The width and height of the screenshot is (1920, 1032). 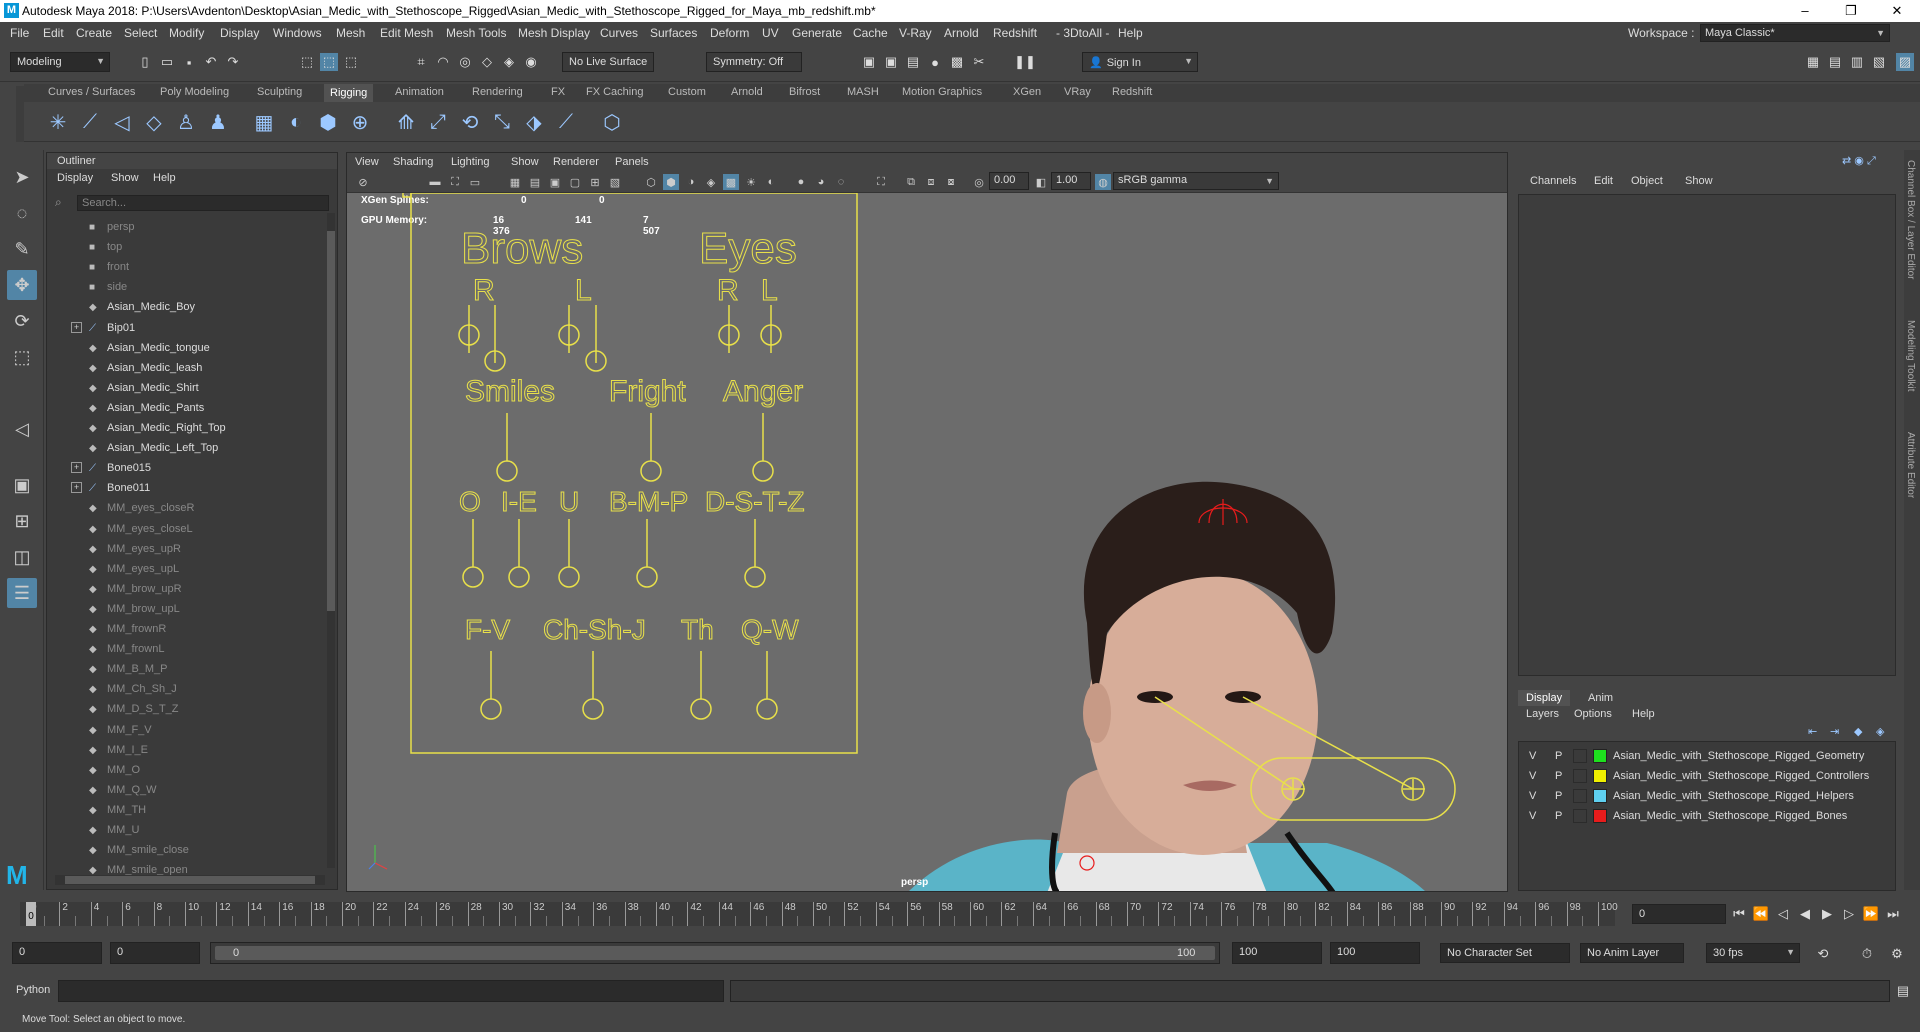 I want to click on filter-icon: ⌕, so click(x=63, y=203).